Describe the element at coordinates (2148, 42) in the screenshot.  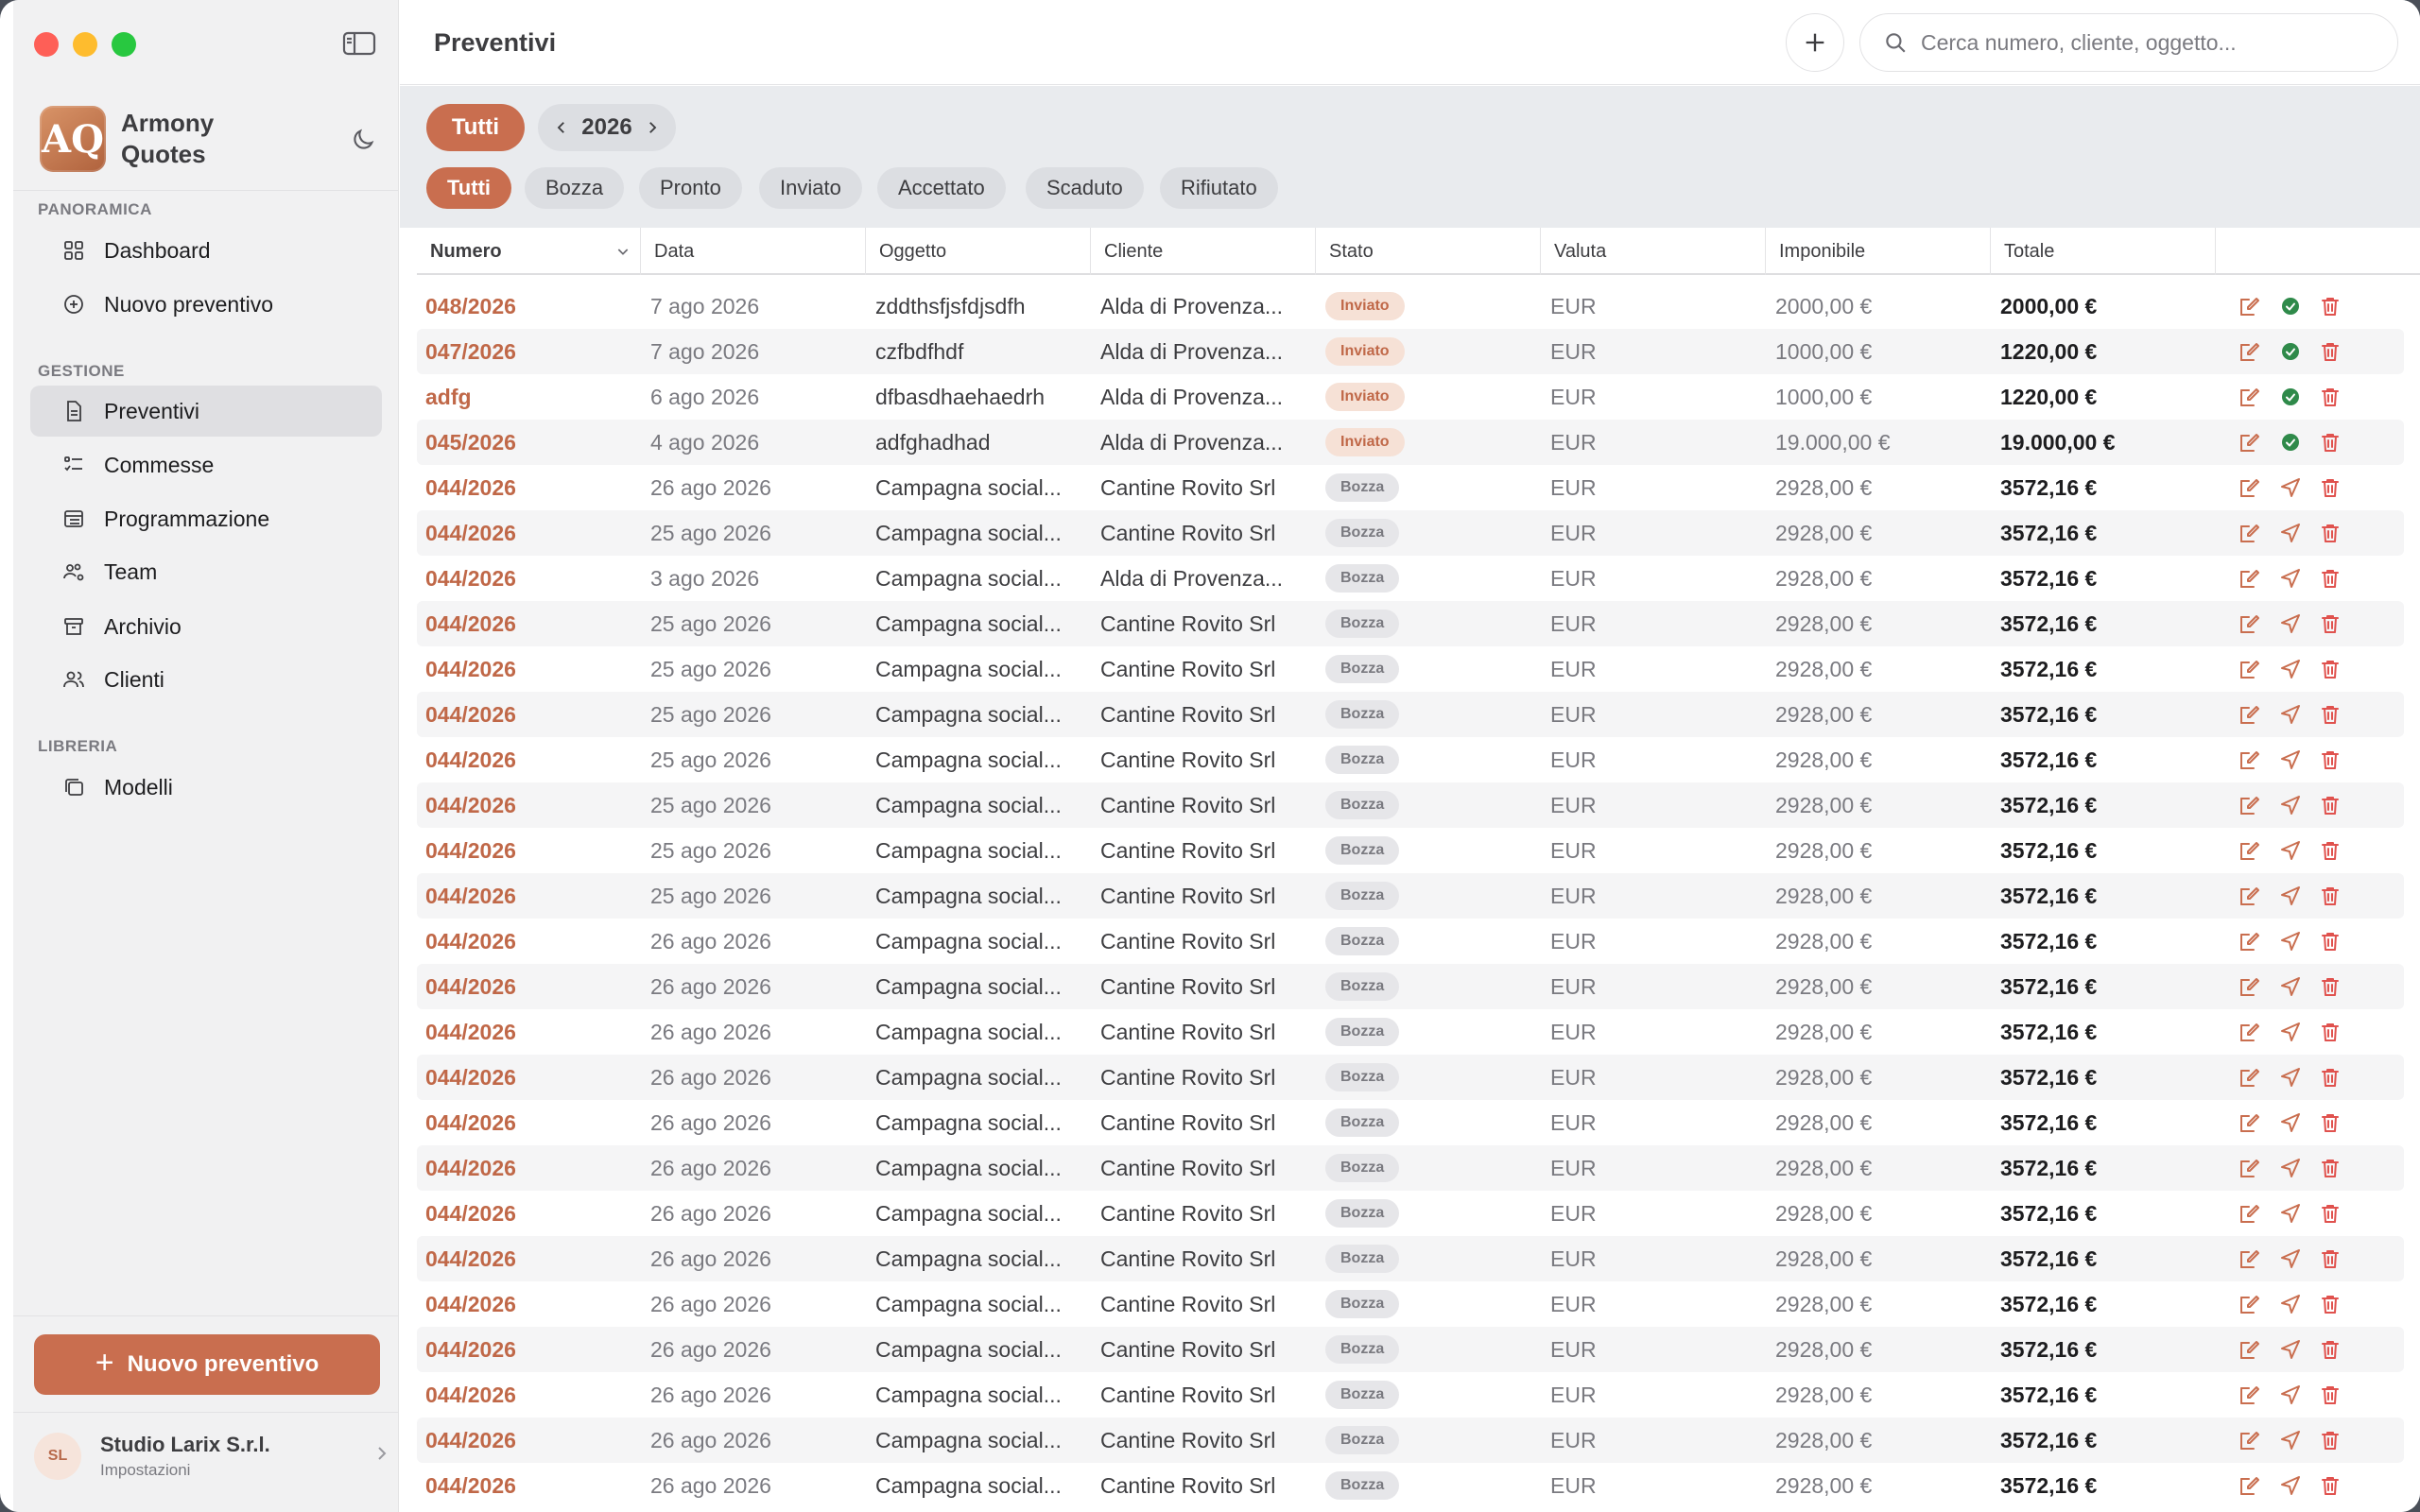
I see `search-input` at that location.